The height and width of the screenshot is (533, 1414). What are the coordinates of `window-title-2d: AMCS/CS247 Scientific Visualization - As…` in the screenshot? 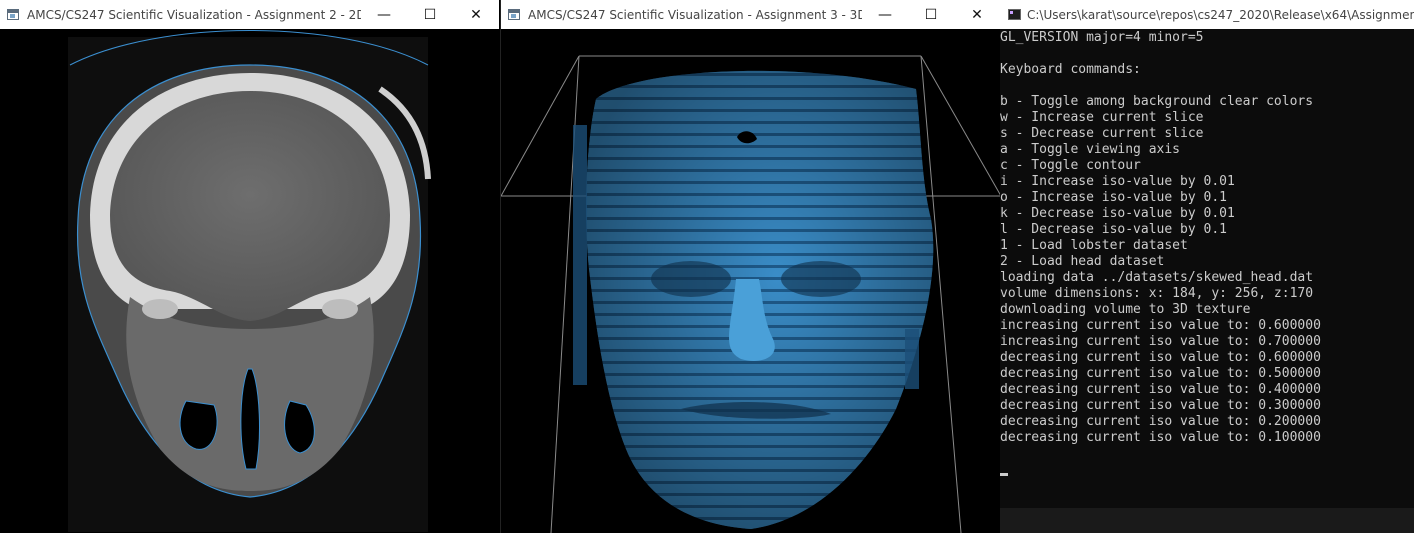 It's located at (194, 14).